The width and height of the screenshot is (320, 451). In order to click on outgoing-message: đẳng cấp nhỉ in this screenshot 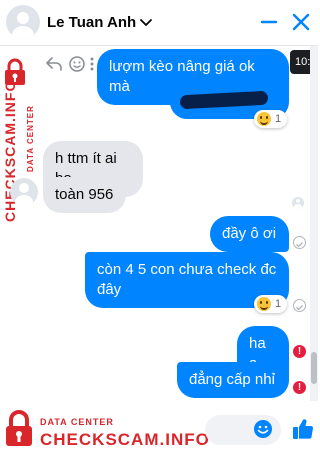, I will do `click(233, 380)`.